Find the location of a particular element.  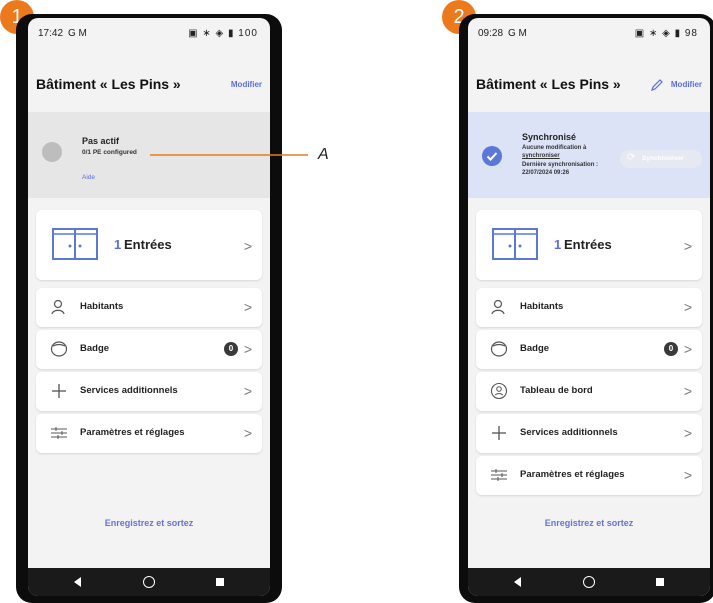

status-time: 17:42 is located at coordinates (51, 33).